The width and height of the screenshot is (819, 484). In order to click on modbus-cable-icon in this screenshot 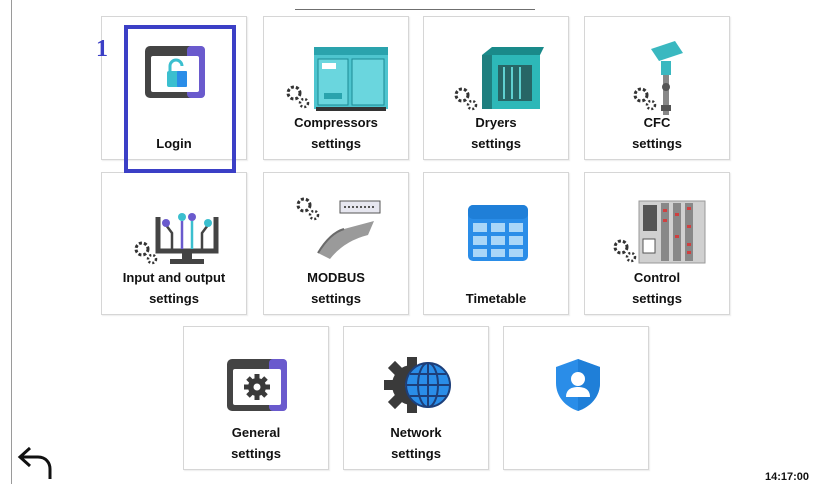, I will do `click(338, 228)`.